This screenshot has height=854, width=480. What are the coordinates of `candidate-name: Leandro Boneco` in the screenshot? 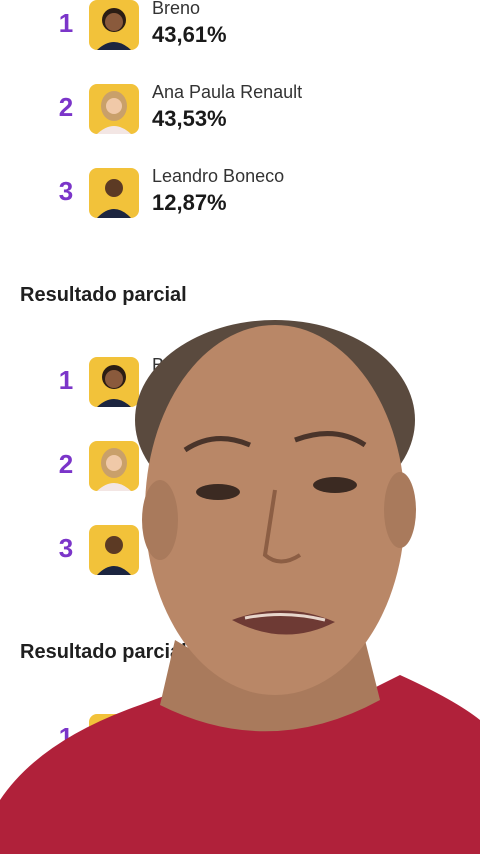 It's located at (218, 176).